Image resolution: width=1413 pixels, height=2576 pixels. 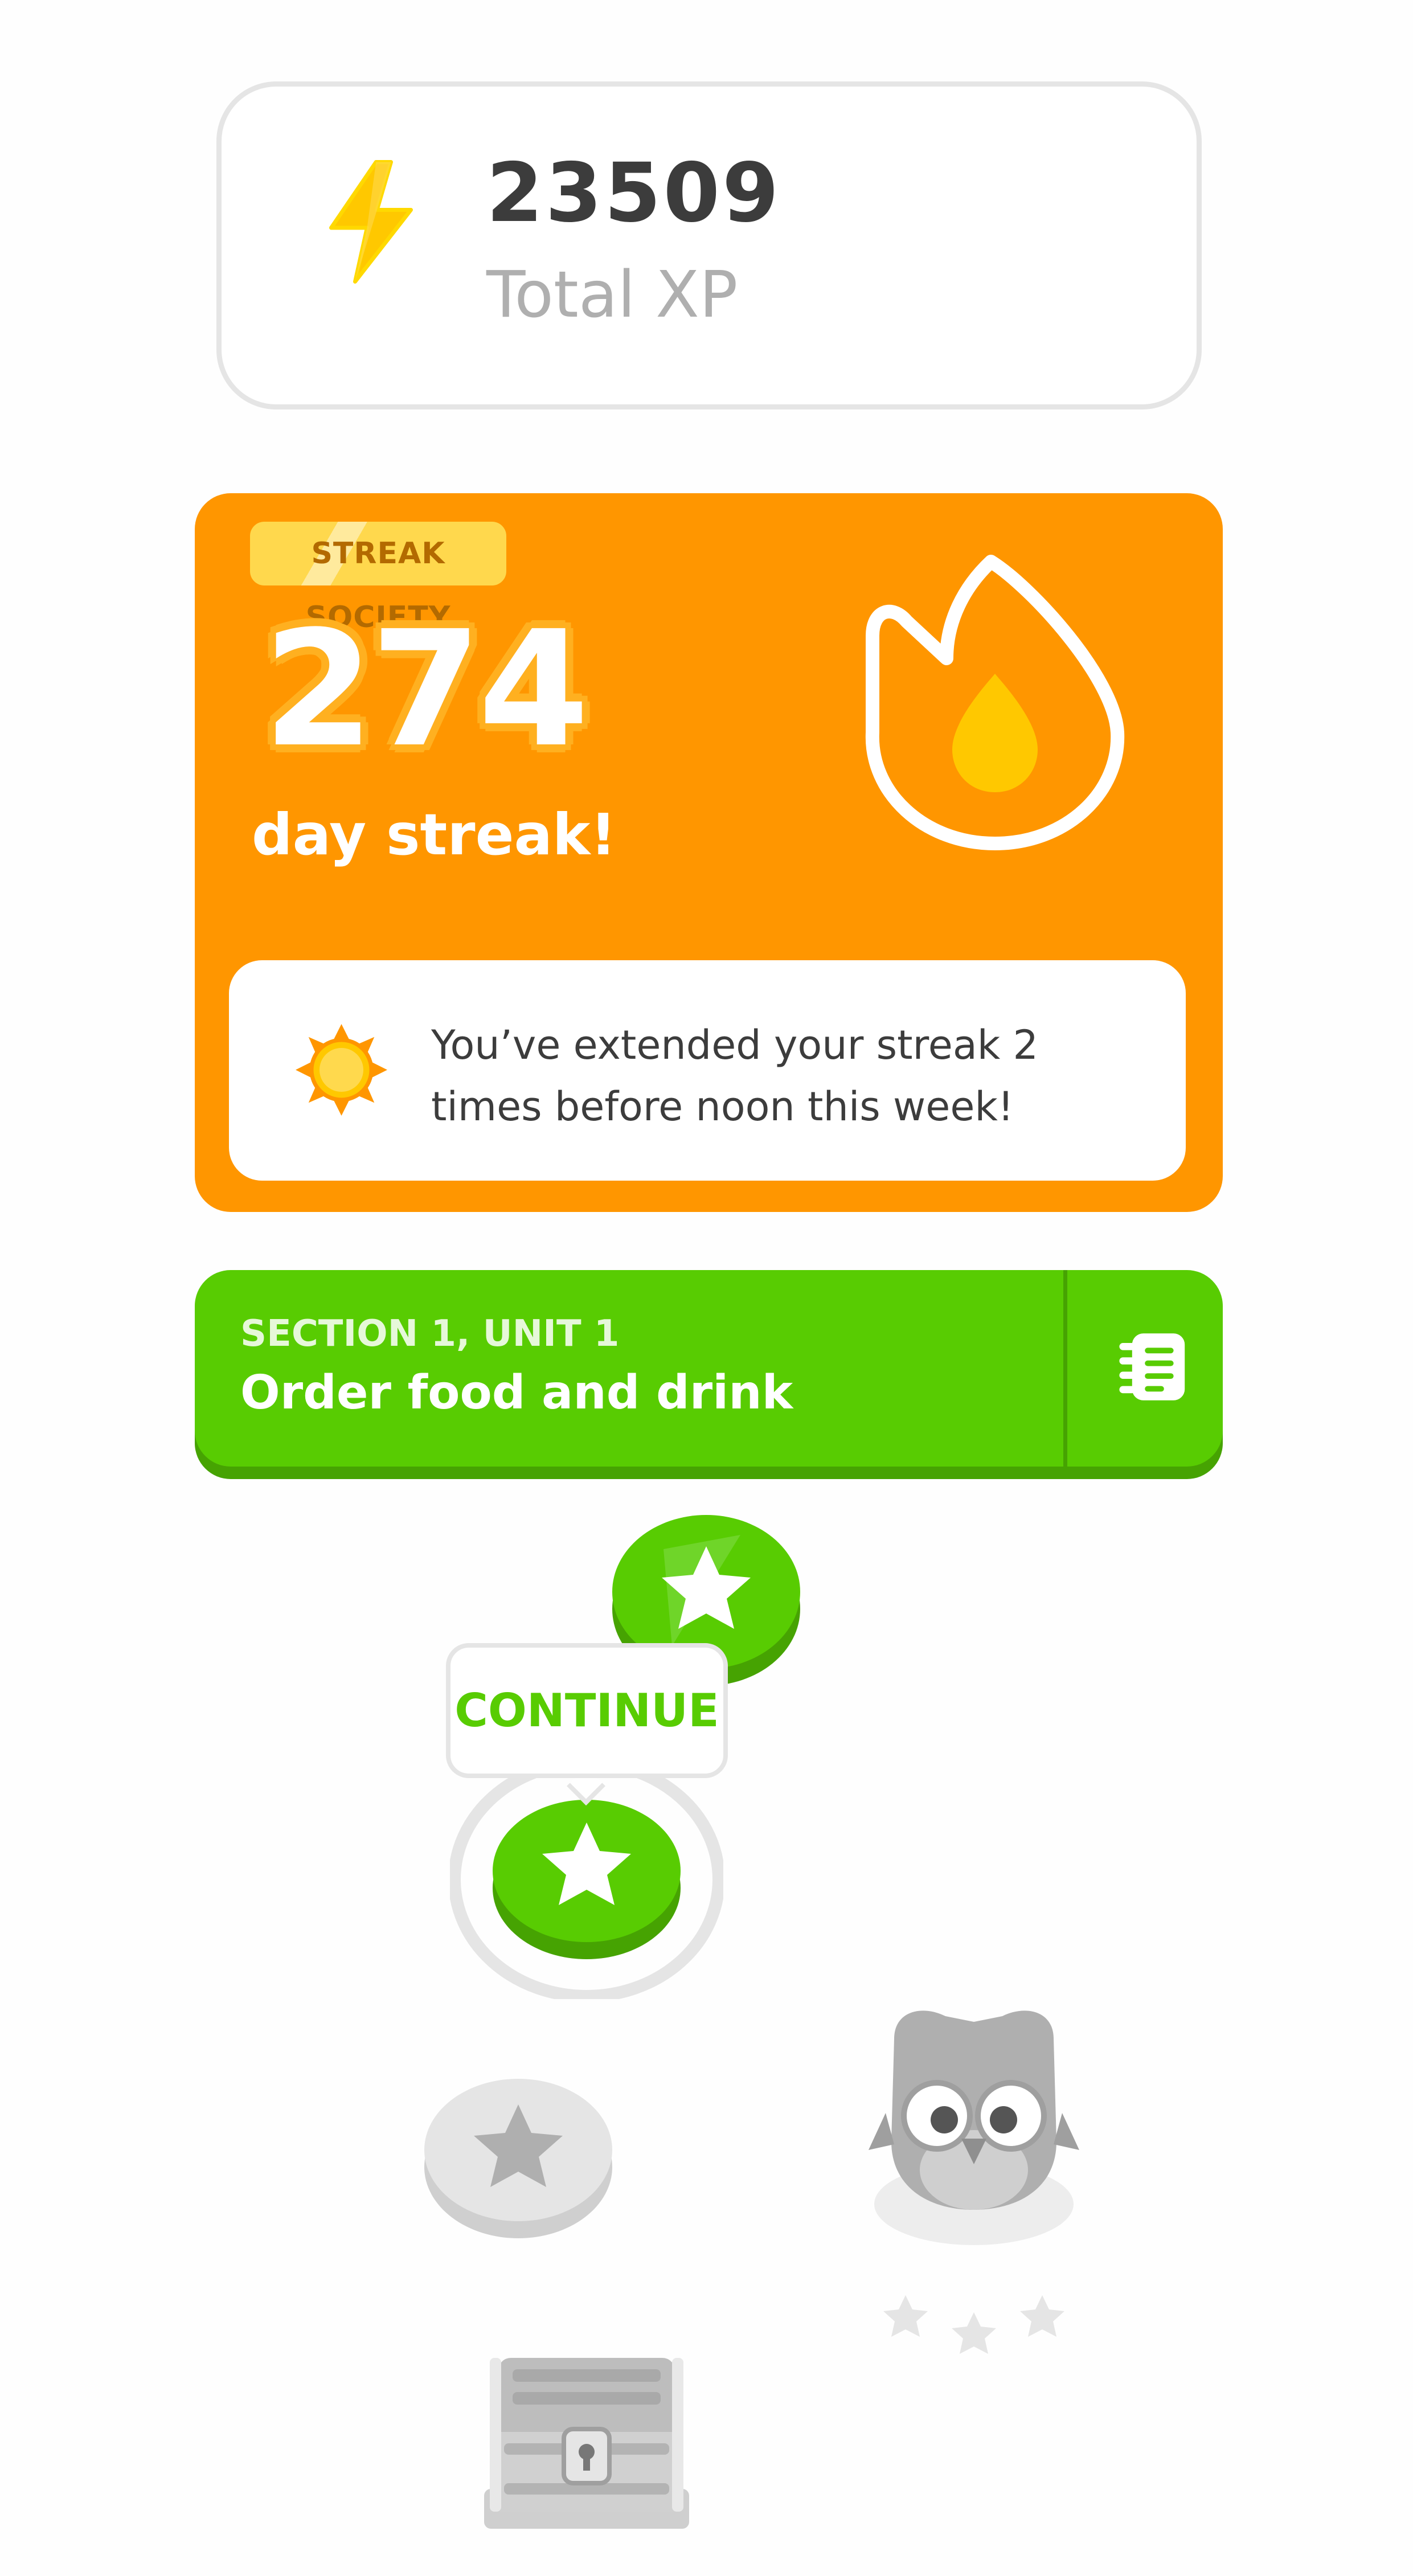 What do you see at coordinates (434, 834) in the screenshot?
I see `streak-label: day streak!` at bounding box center [434, 834].